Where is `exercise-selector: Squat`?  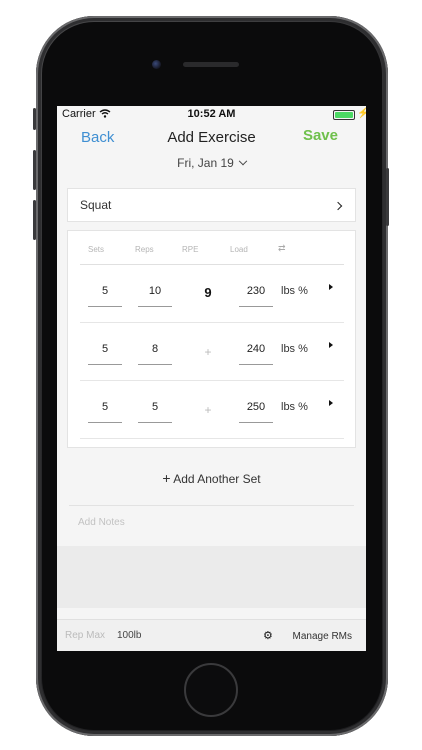
exercise-selector: Squat is located at coordinates (211, 205).